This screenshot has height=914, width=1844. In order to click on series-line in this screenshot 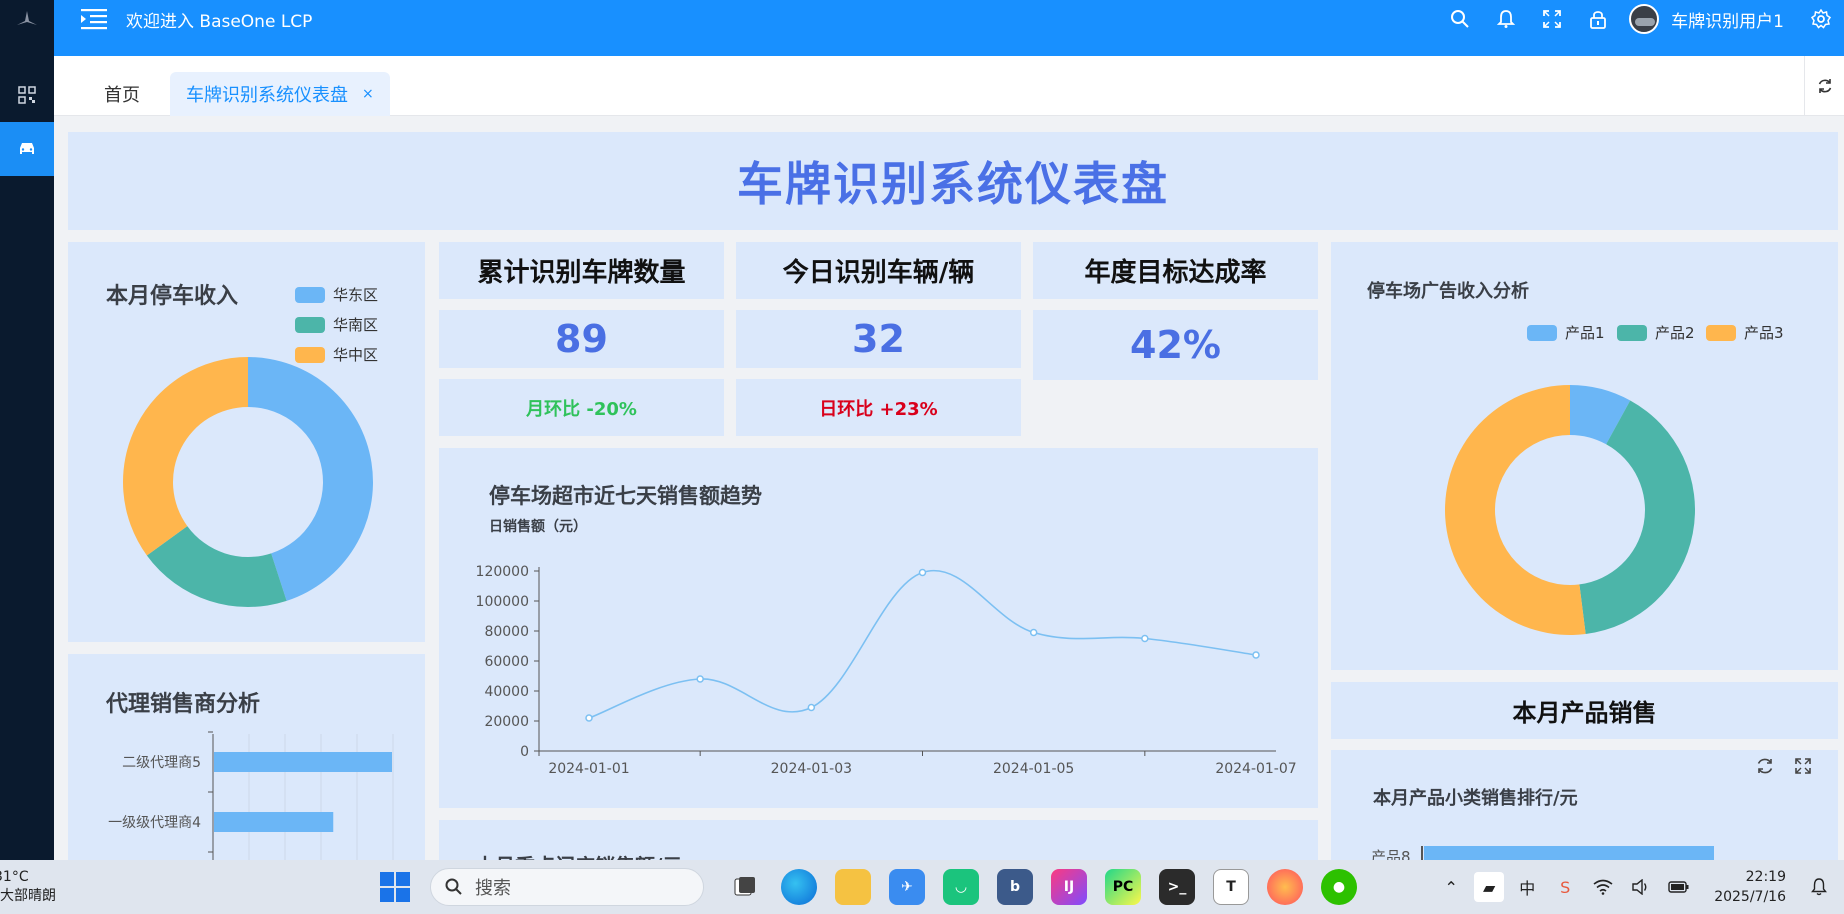, I will do `click(922, 644)`.